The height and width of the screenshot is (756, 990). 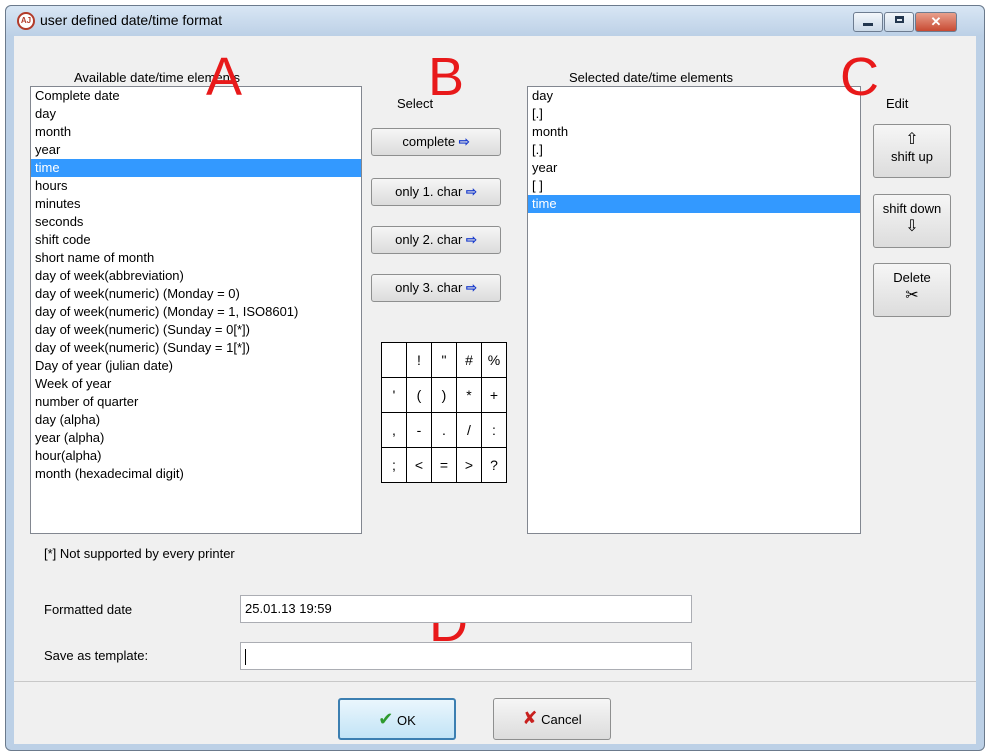 I want to click on list-item: number of quarter, so click(x=196, y=402).